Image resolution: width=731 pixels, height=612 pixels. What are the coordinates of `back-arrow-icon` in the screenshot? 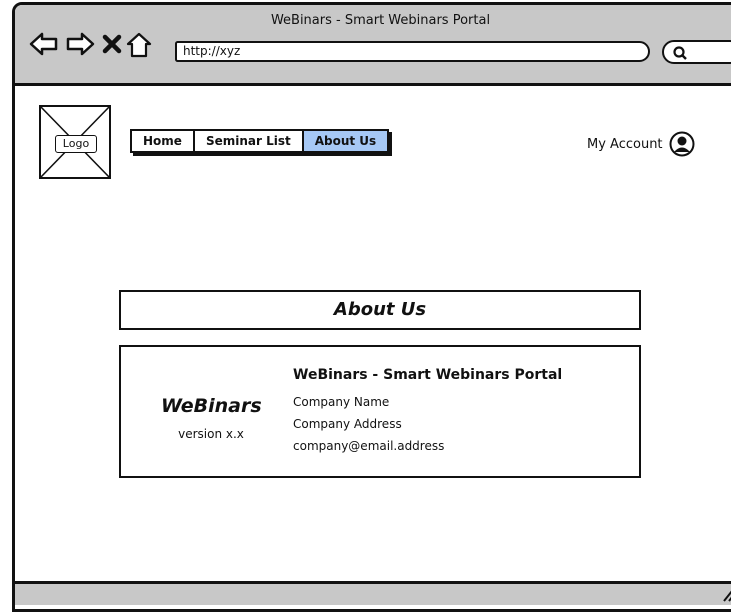 It's located at (44, 44).